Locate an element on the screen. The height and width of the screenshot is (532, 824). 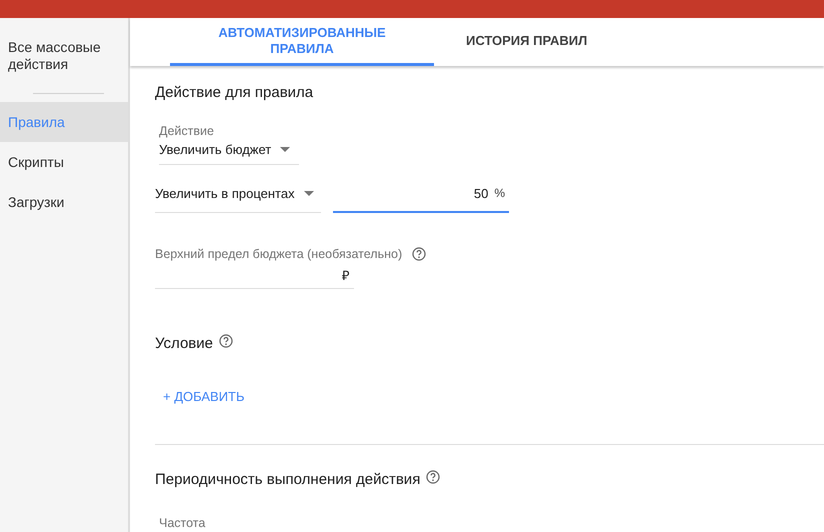
sidebar-item: Скрипты is located at coordinates (64, 162).